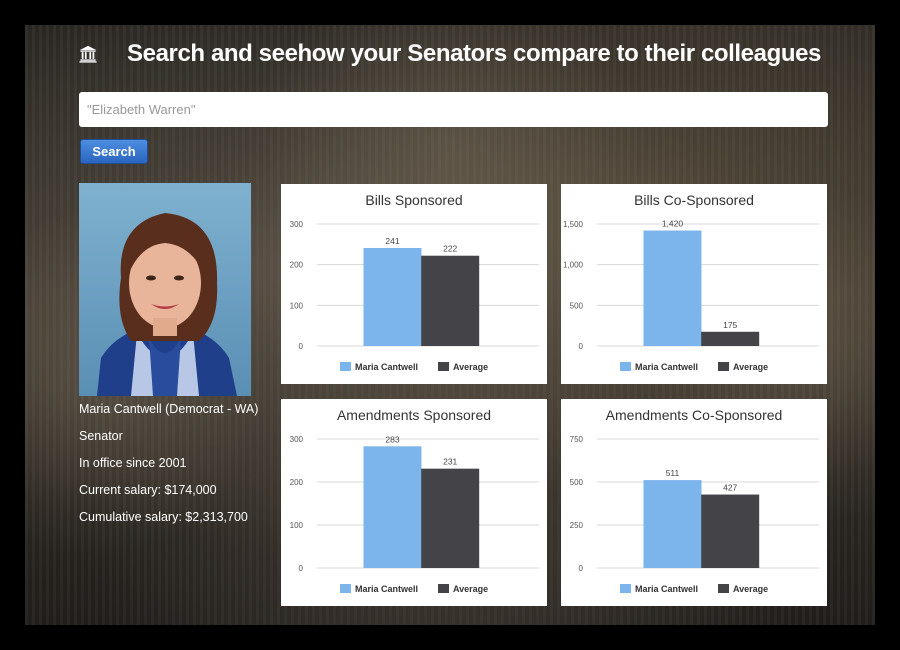  Describe the element at coordinates (573, 224) in the screenshot. I see `y-tick-label: 1,500` at that location.